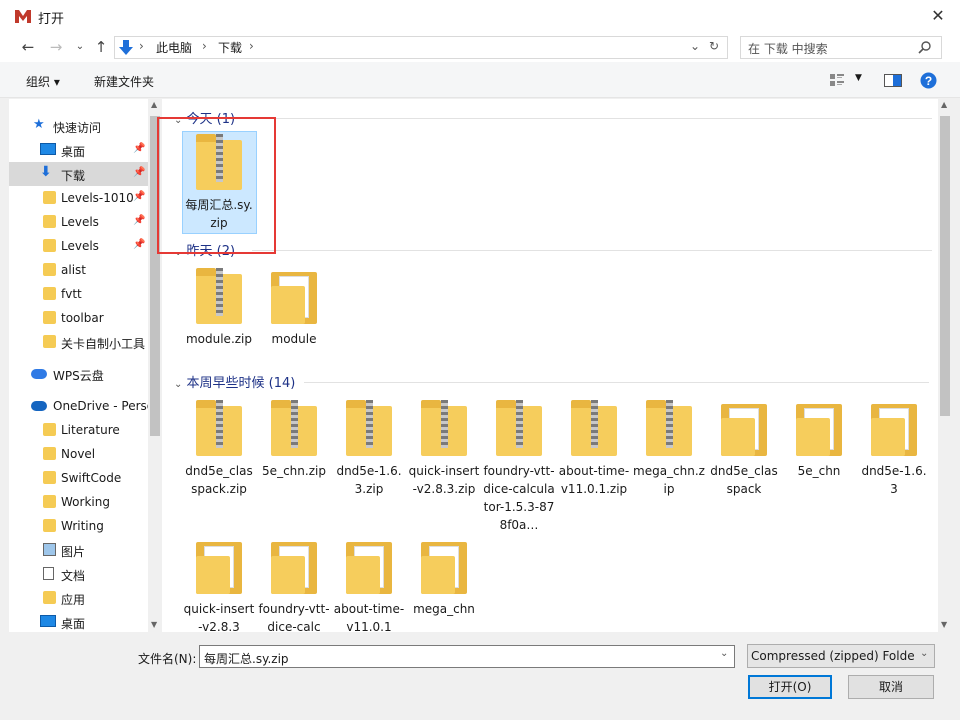 This screenshot has height=720, width=960. Describe the element at coordinates (48, 573) in the screenshot. I see `documents-icon` at that location.